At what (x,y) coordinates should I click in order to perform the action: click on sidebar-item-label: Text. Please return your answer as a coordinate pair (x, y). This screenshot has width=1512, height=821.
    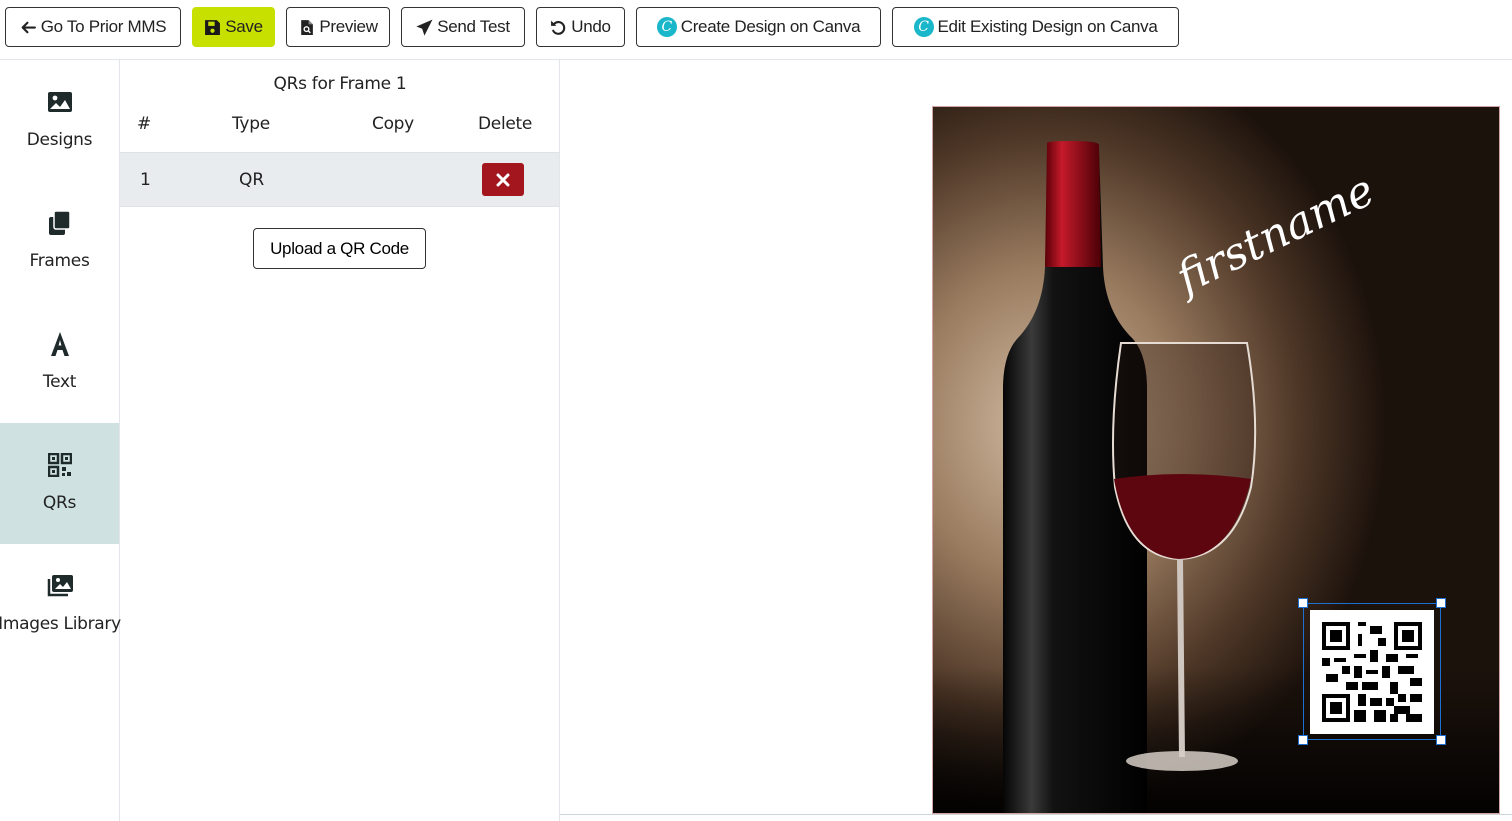
    Looking at the image, I should click on (59, 382).